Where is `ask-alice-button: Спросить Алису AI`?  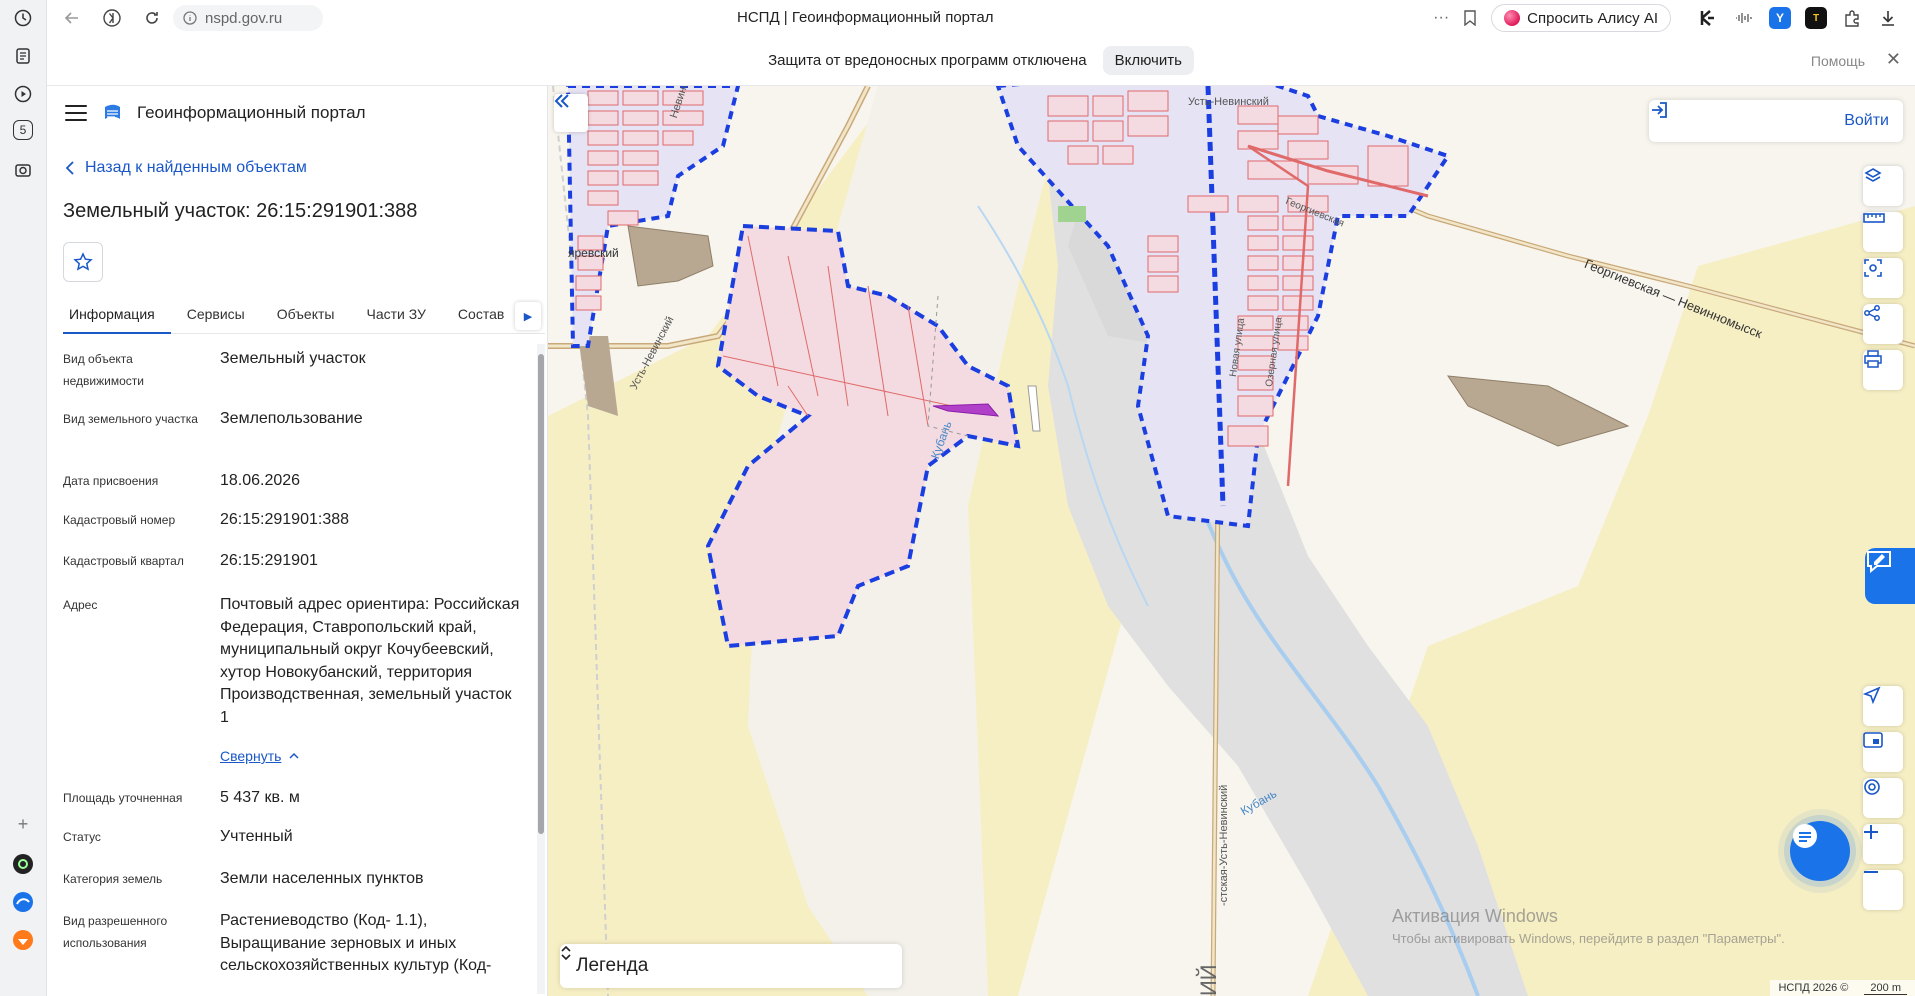 ask-alice-button: Спросить Алису AI is located at coordinates (1581, 18).